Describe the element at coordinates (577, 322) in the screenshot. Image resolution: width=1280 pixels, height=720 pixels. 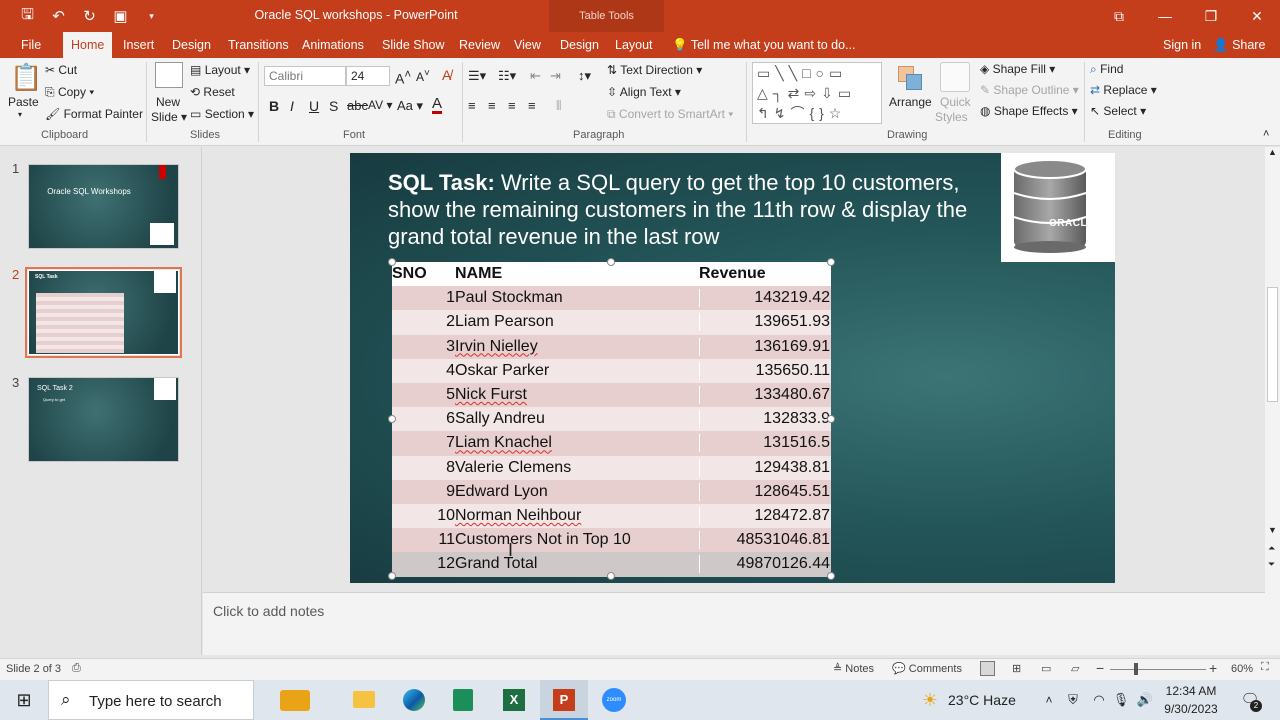
I see `cell-name: Liam Pearson` at that location.